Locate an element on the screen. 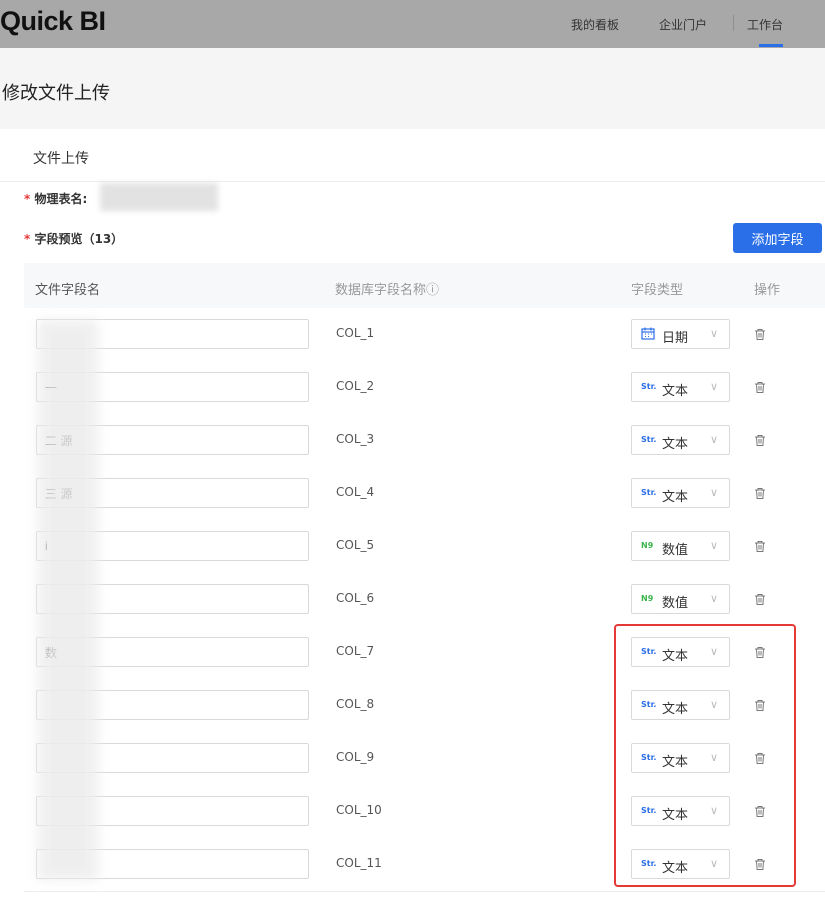  field-preview-label-text: 字段预览（13） is located at coordinates (79, 239).